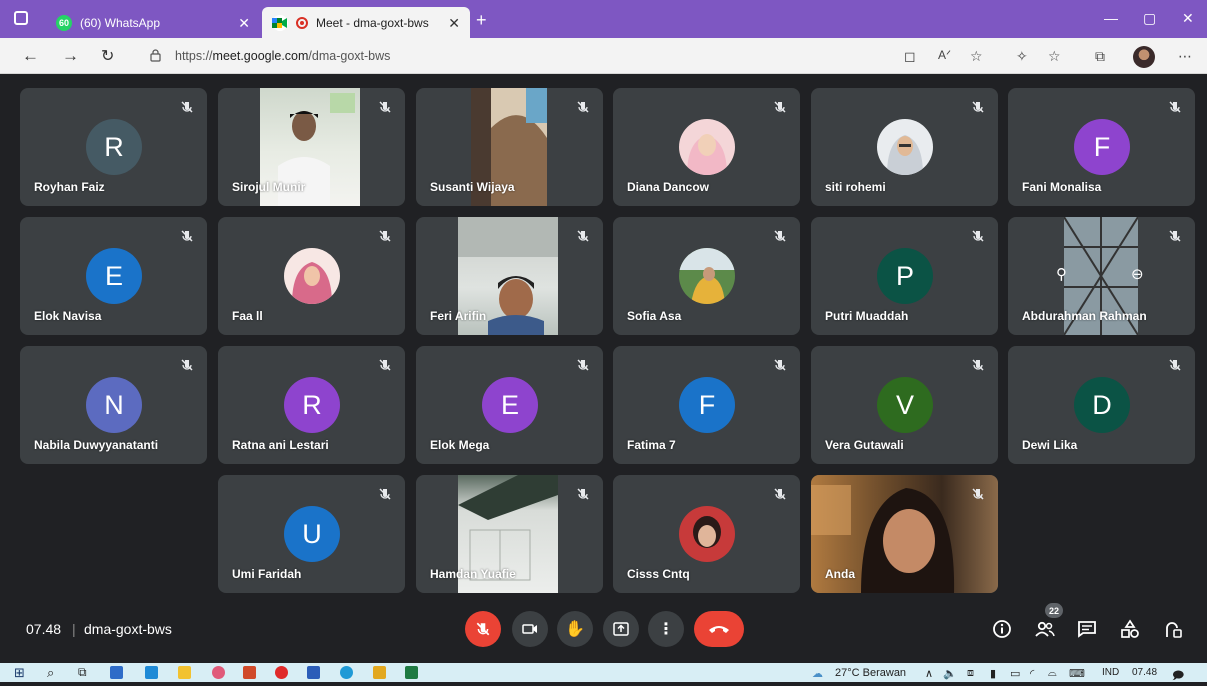 This screenshot has width=1207, height=686. What do you see at coordinates (311, 276) in the screenshot?
I see `participant-tile: Faa ll` at bounding box center [311, 276].